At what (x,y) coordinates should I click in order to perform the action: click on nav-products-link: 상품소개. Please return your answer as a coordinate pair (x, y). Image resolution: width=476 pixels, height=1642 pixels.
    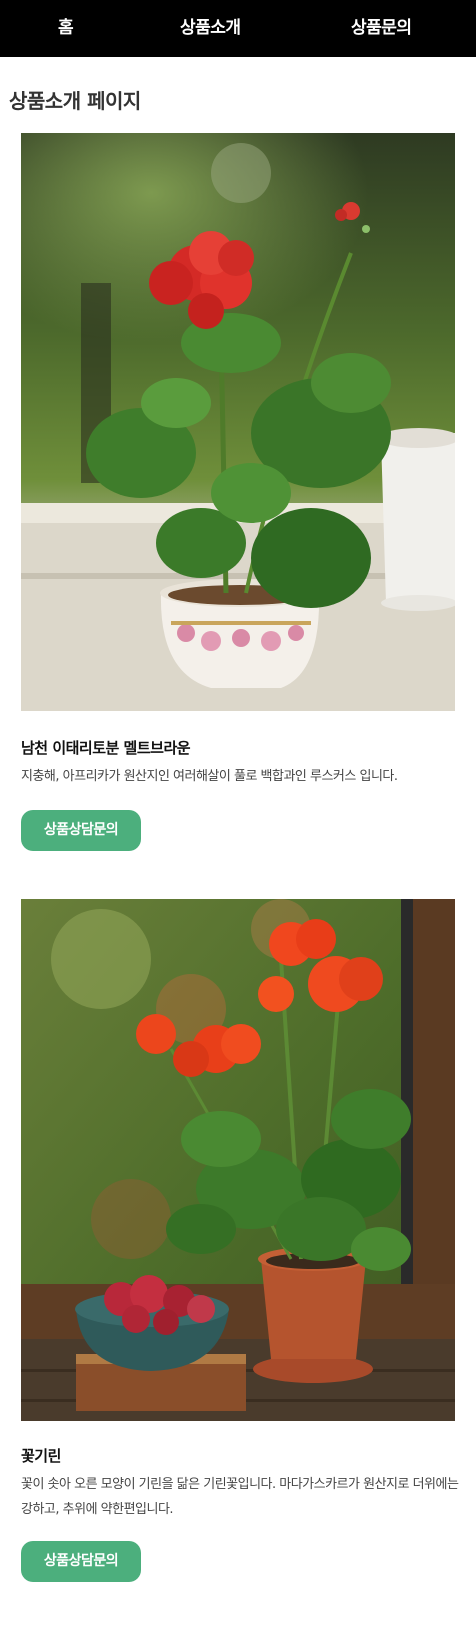
    Looking at the image, I should click on (210, 28).